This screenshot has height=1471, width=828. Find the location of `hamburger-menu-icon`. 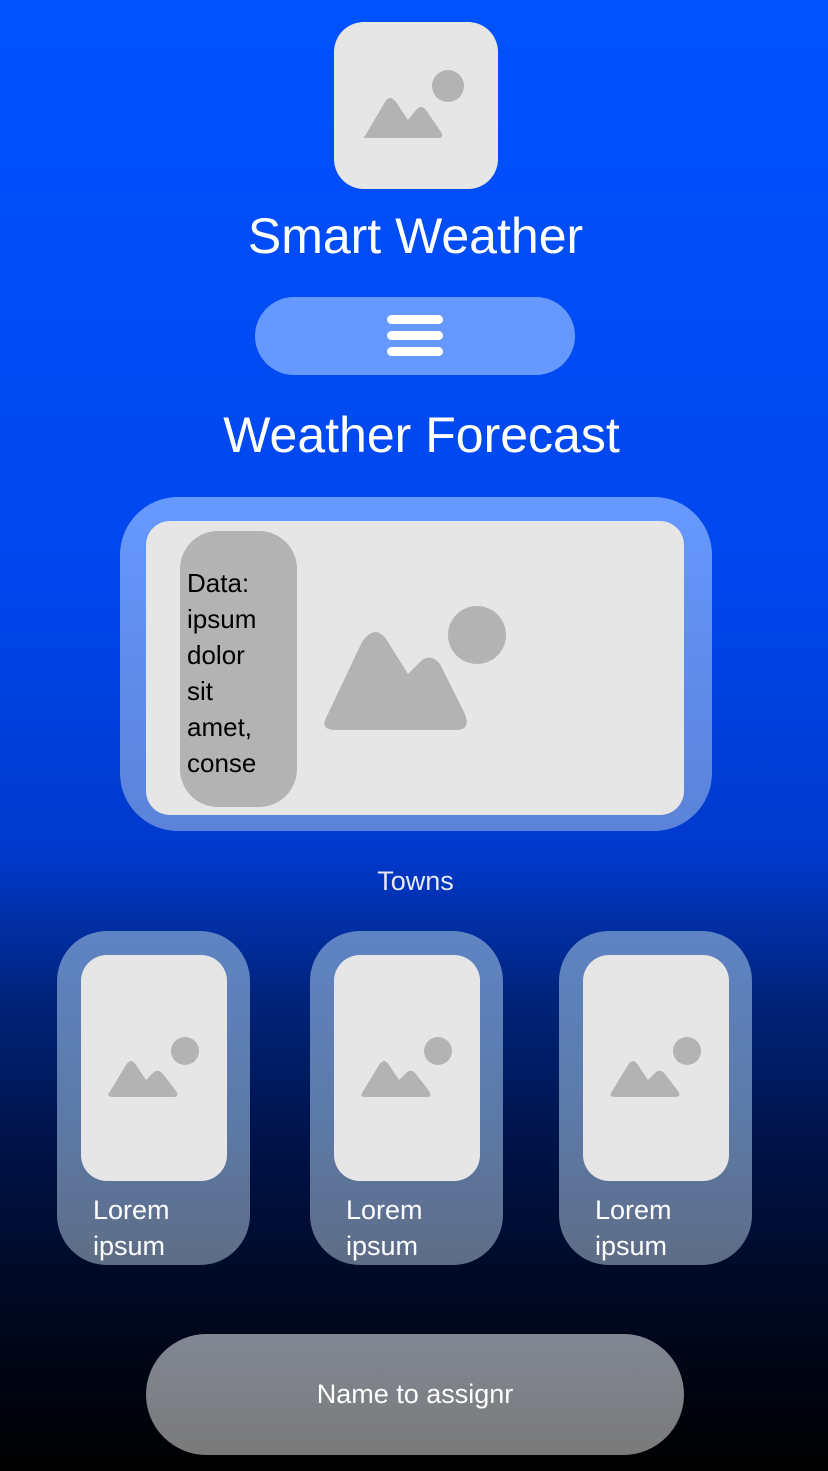

hamburger-menu-icon is located at coordinates (415, 335).